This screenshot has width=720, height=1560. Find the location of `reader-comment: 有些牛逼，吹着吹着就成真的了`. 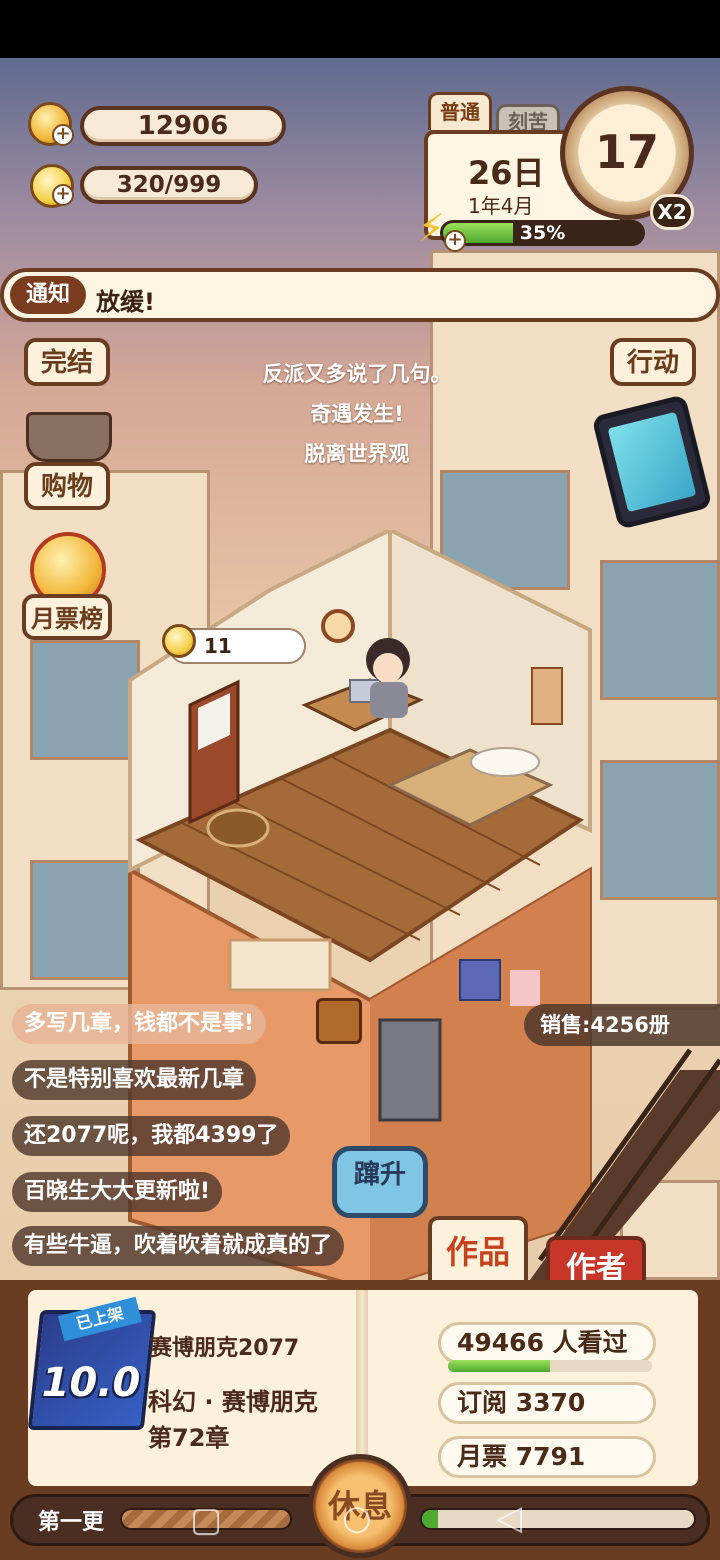

reader-comment: 有些牛逼，吹着吹着就成真的了 is located at coordinates (178, 1246).